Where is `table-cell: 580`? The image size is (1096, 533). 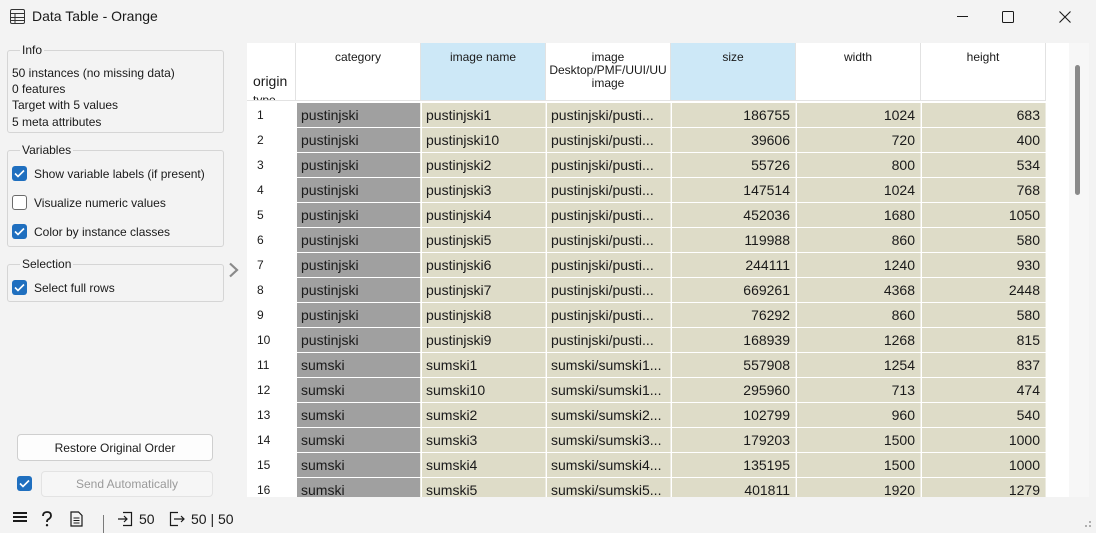 table-cell: 580 is located at coordinates (984, 315).